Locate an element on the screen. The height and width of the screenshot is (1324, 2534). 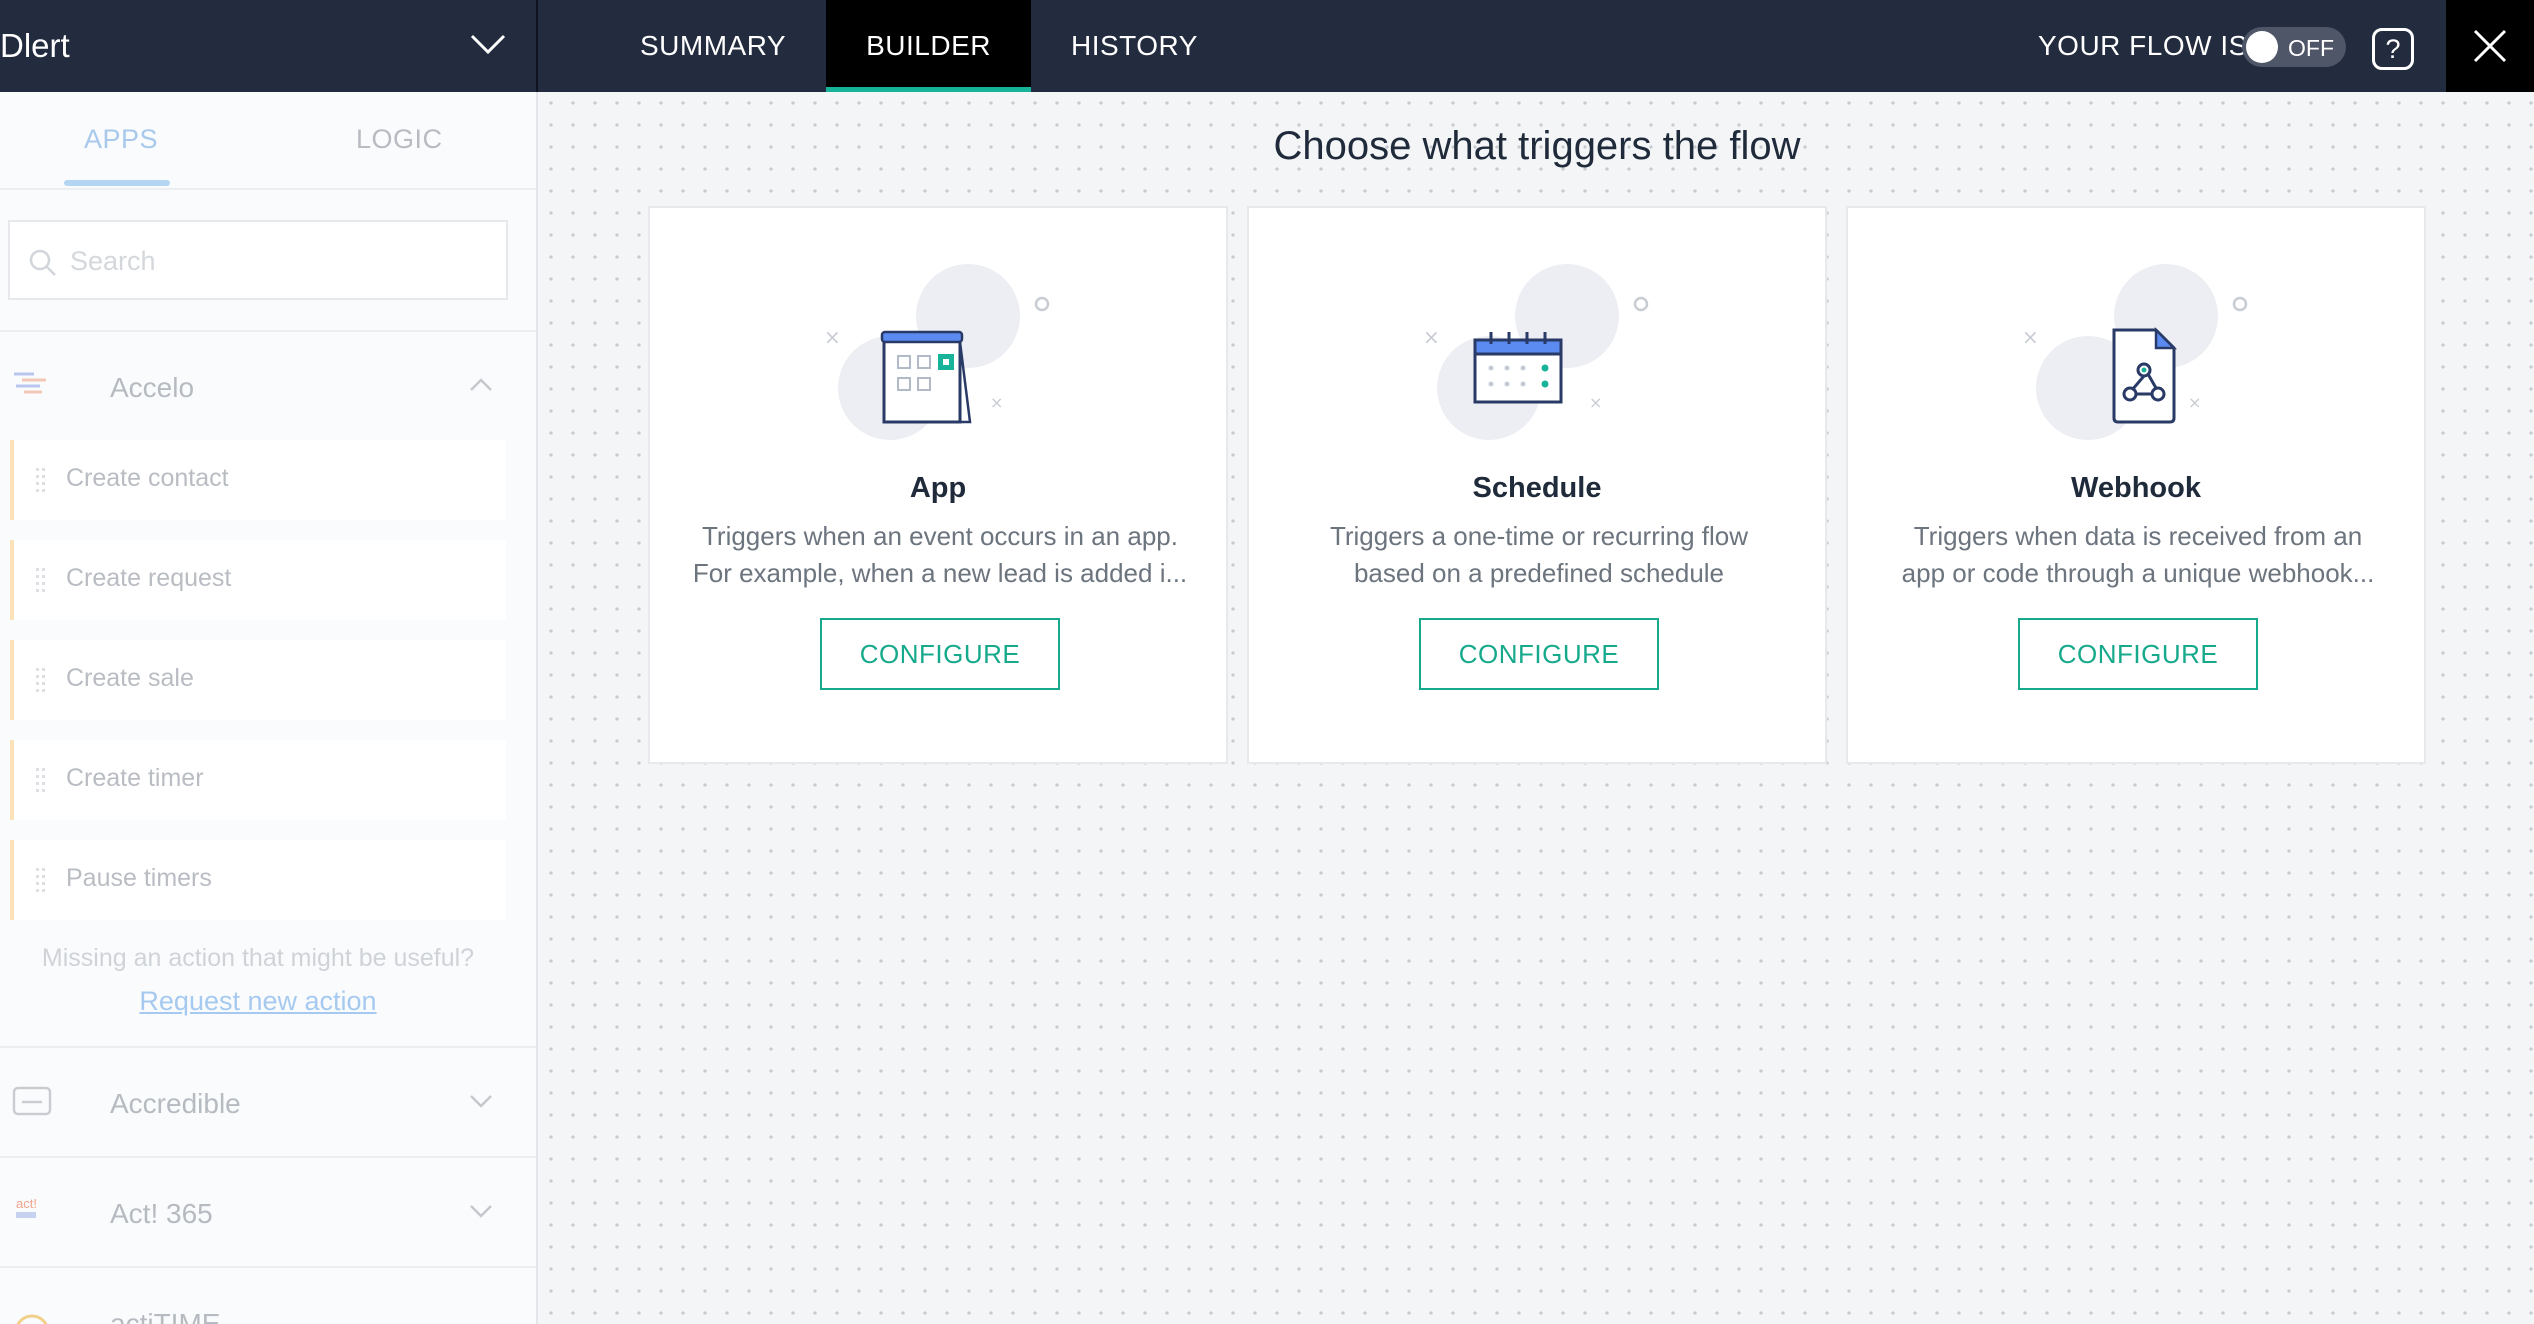
app-row-act365: act! Act! 365 is located at coordinates (268, 1212).